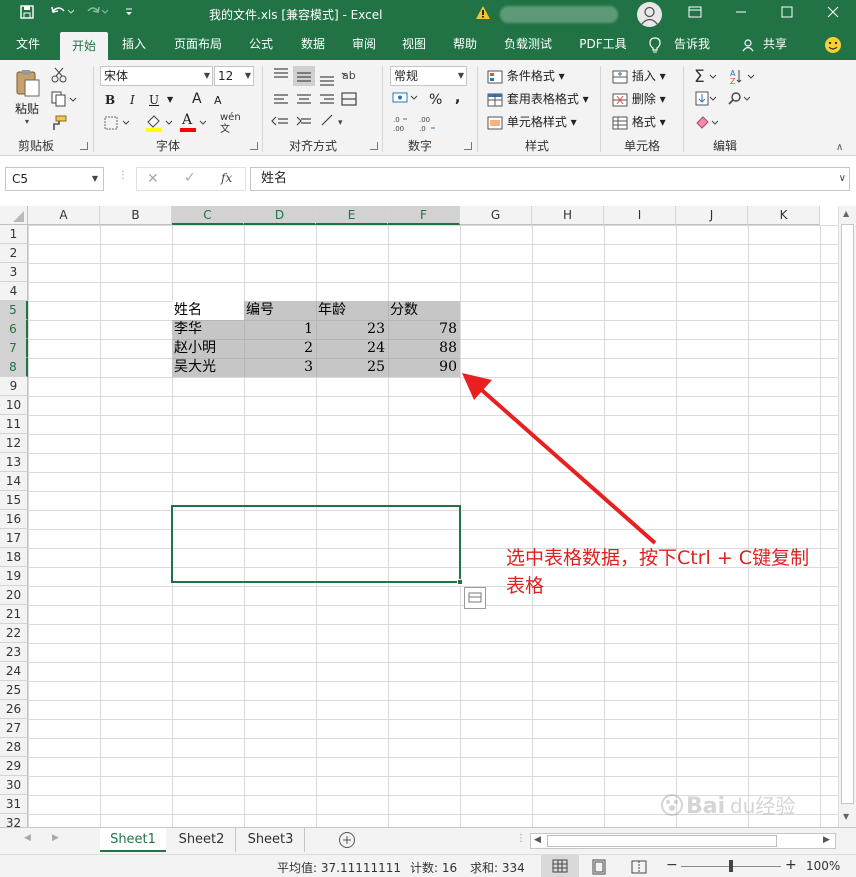 This screenshot has height=877, width=856. I want to click on sheet-tab-1: Sheet1, so click(133, 840).